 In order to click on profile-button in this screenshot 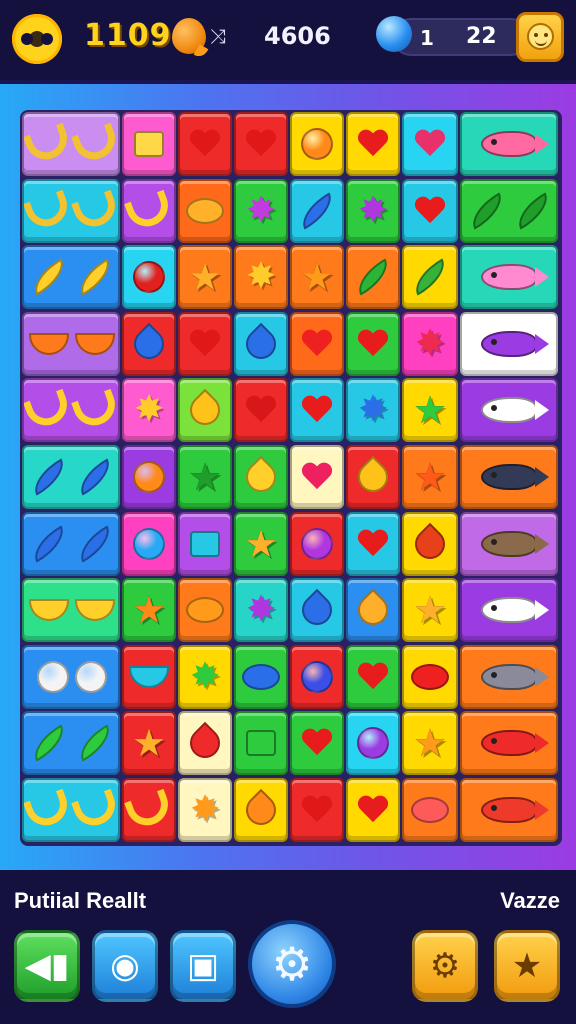, I will do `click(540, 37)`.